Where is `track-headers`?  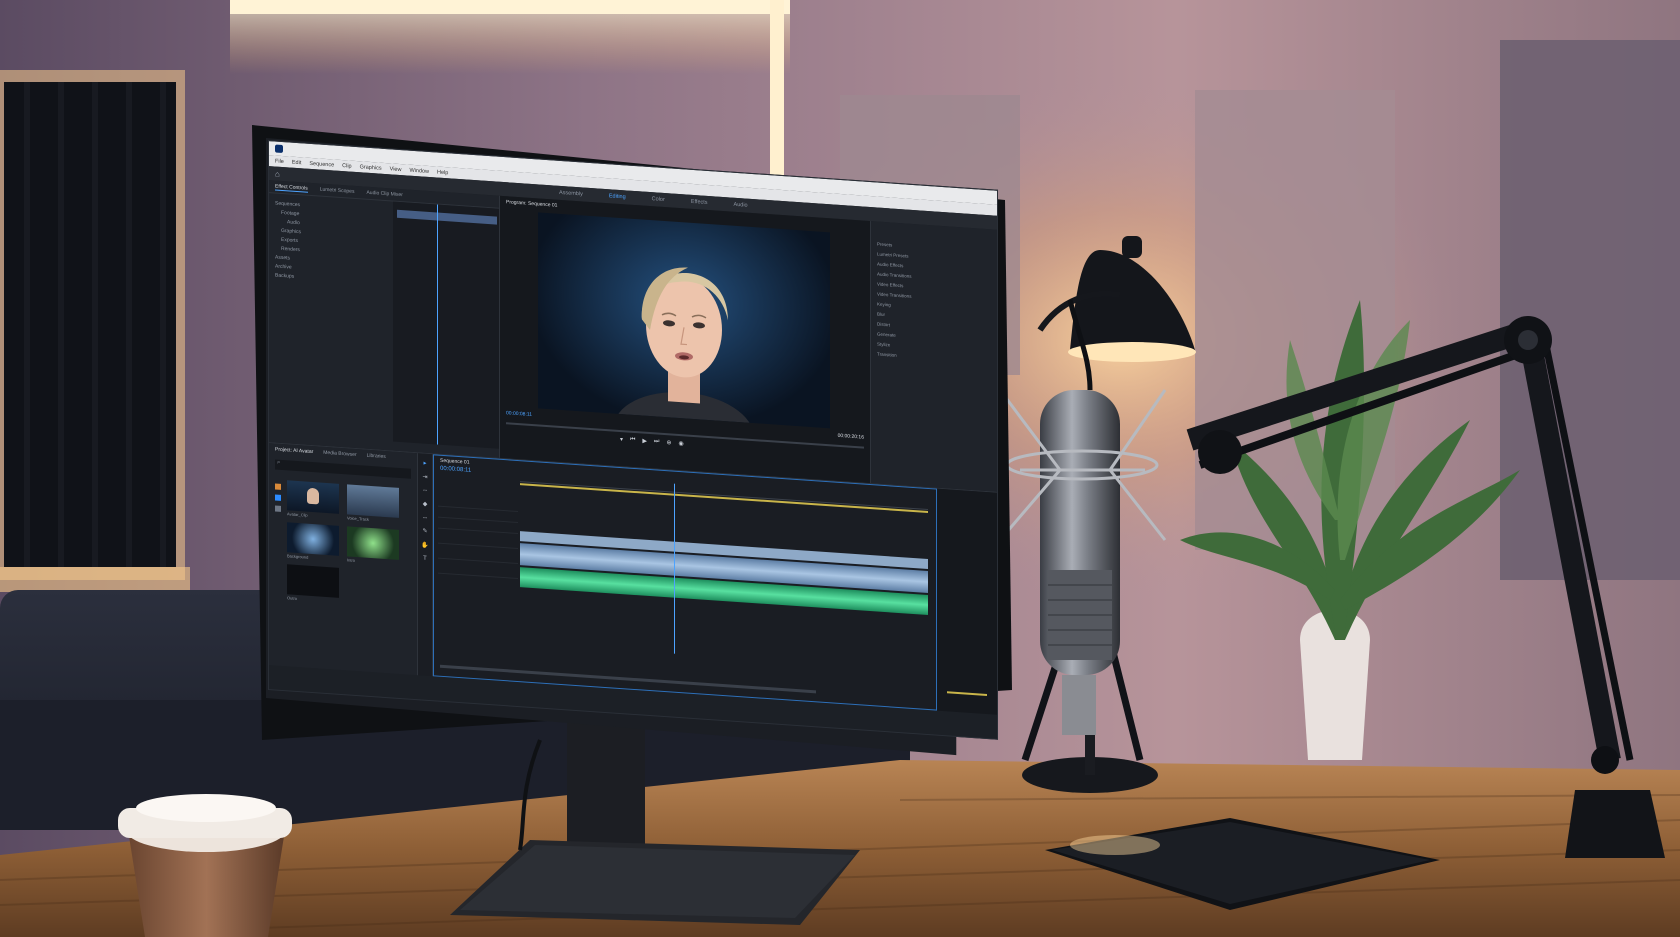
track-headers is located at coordinates (478, 558).